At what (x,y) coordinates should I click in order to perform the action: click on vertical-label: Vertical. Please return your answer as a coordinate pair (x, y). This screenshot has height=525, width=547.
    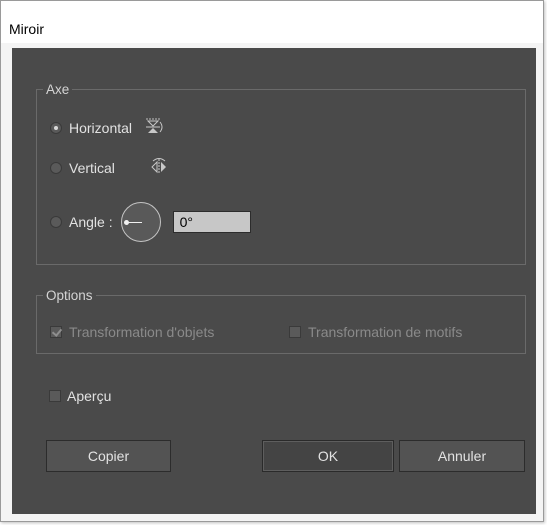
    Looking at the image, I should click on (92, 168).